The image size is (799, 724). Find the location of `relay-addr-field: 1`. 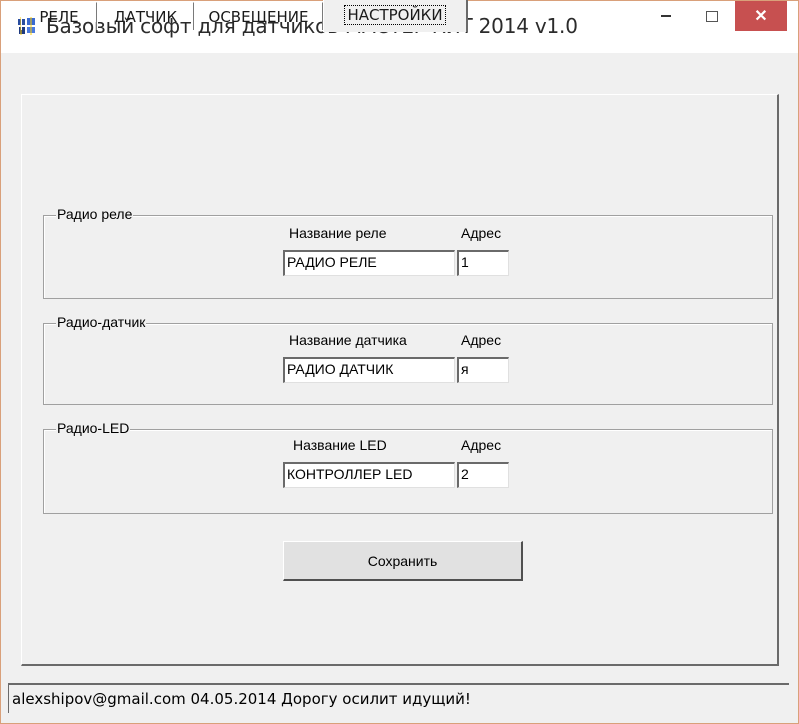

relay-addr-field: 1 is located at coordinates (483, 263).